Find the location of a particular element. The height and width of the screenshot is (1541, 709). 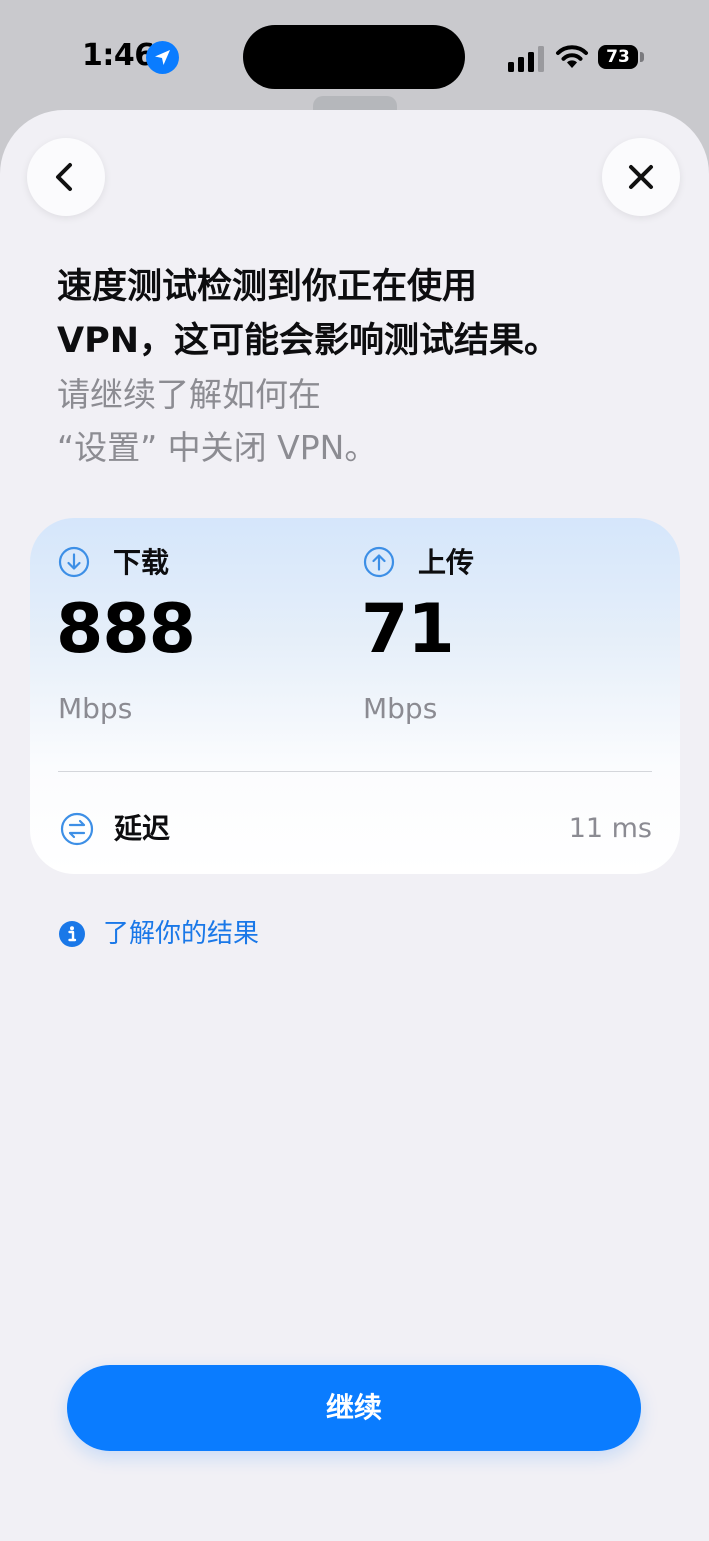

card-divider is located at coordinates (355, 771).